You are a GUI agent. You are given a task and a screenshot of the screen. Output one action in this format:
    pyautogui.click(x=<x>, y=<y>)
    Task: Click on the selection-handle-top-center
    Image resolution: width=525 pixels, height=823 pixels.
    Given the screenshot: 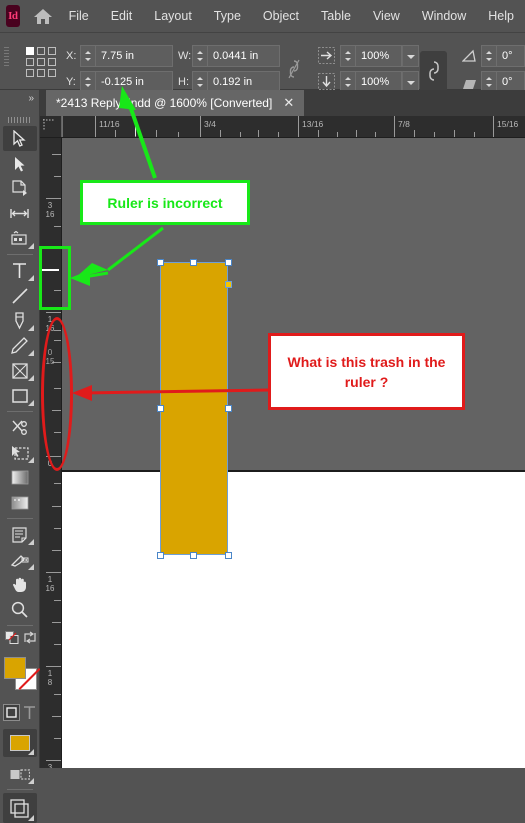 What is the action you would take?
    pyautogui.click(x=193, y=262)
    